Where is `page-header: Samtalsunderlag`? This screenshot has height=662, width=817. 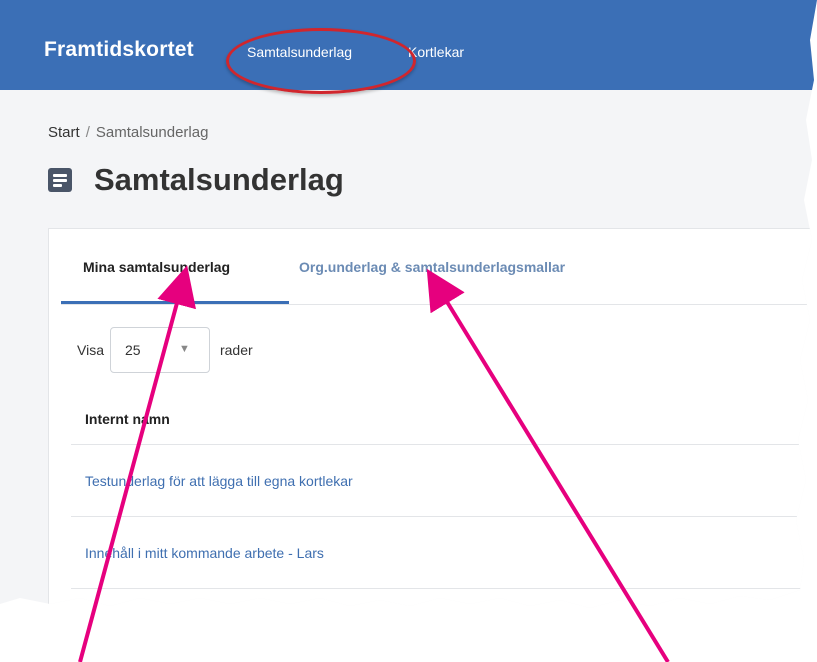
page-header: Samtalsunderlag is located at coordinates (196, 180).